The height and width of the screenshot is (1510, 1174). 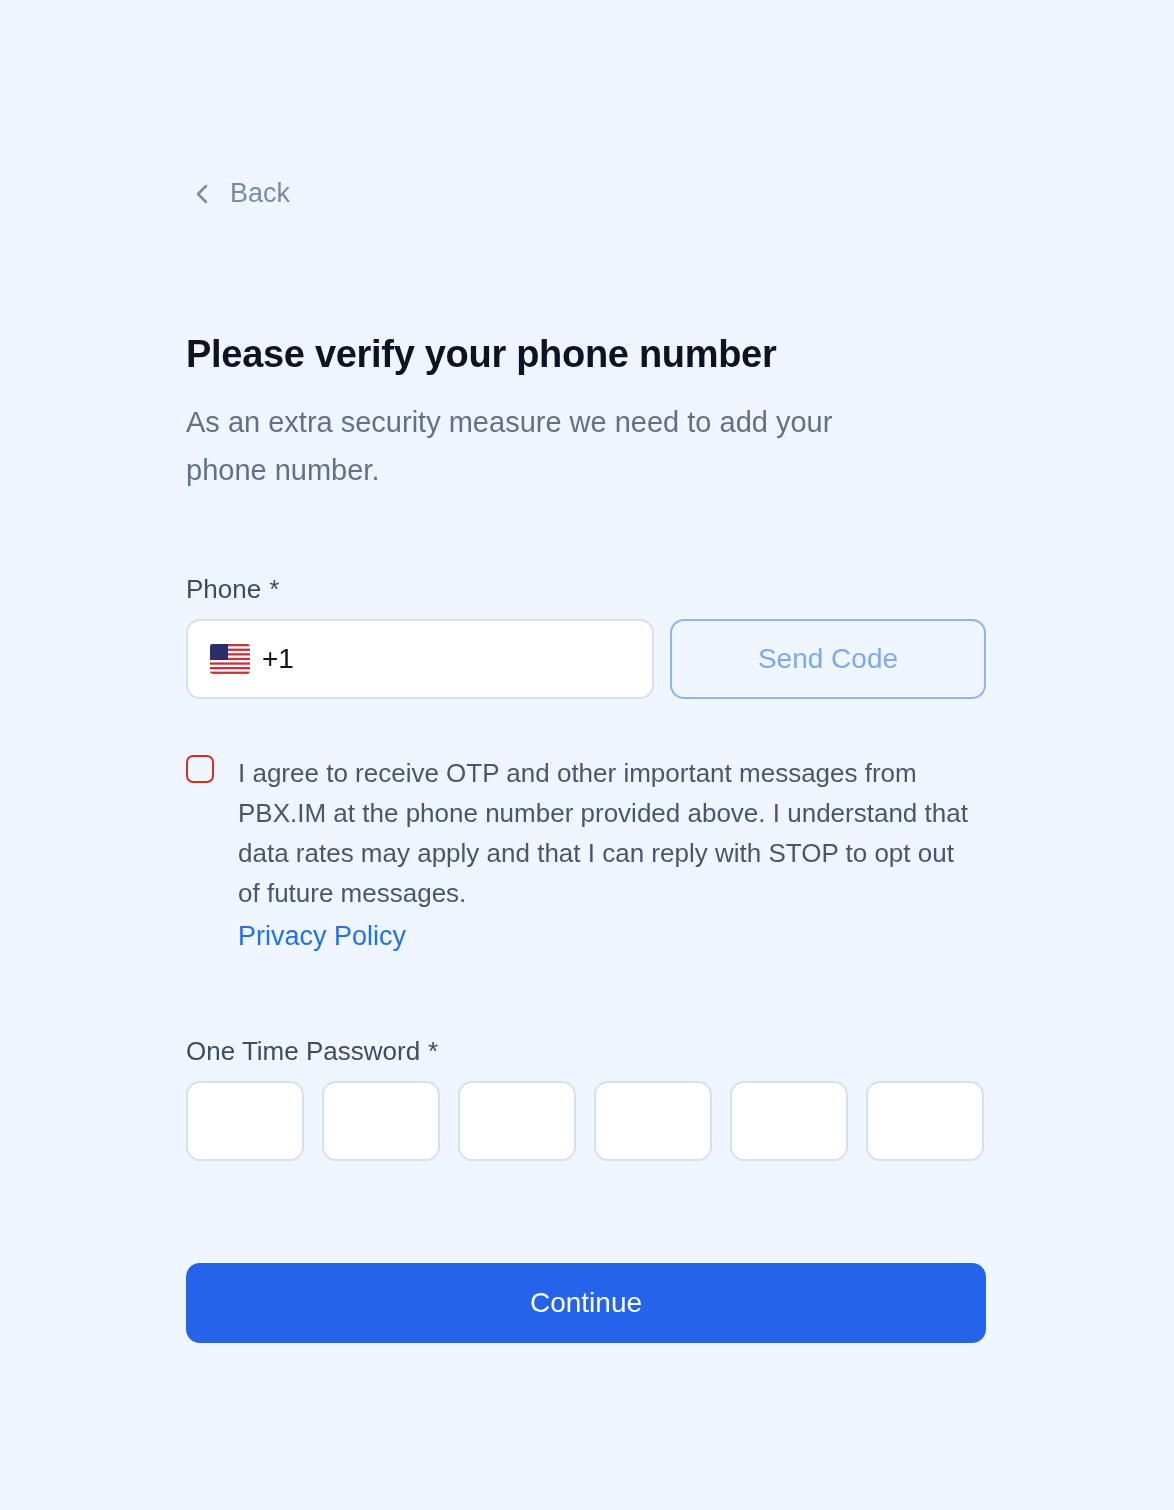 I want to click on chevron-left-icon, so click(x=202, y=193).